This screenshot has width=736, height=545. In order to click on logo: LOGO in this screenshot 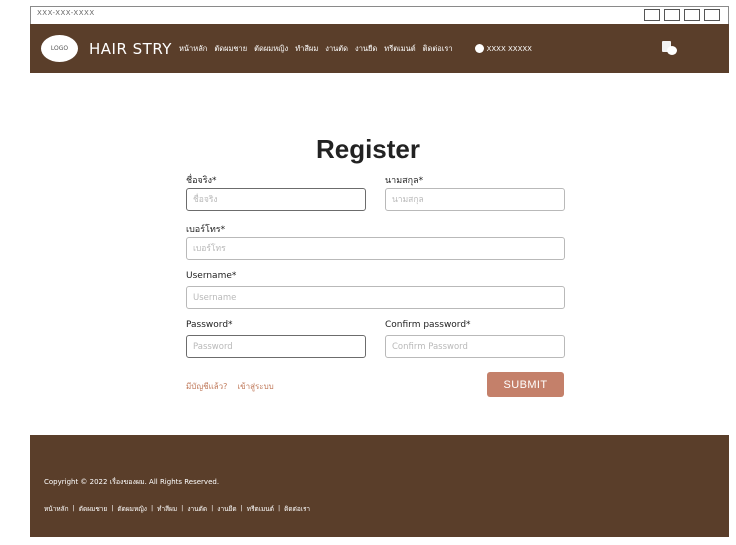, I will do `click(59, 48)`.